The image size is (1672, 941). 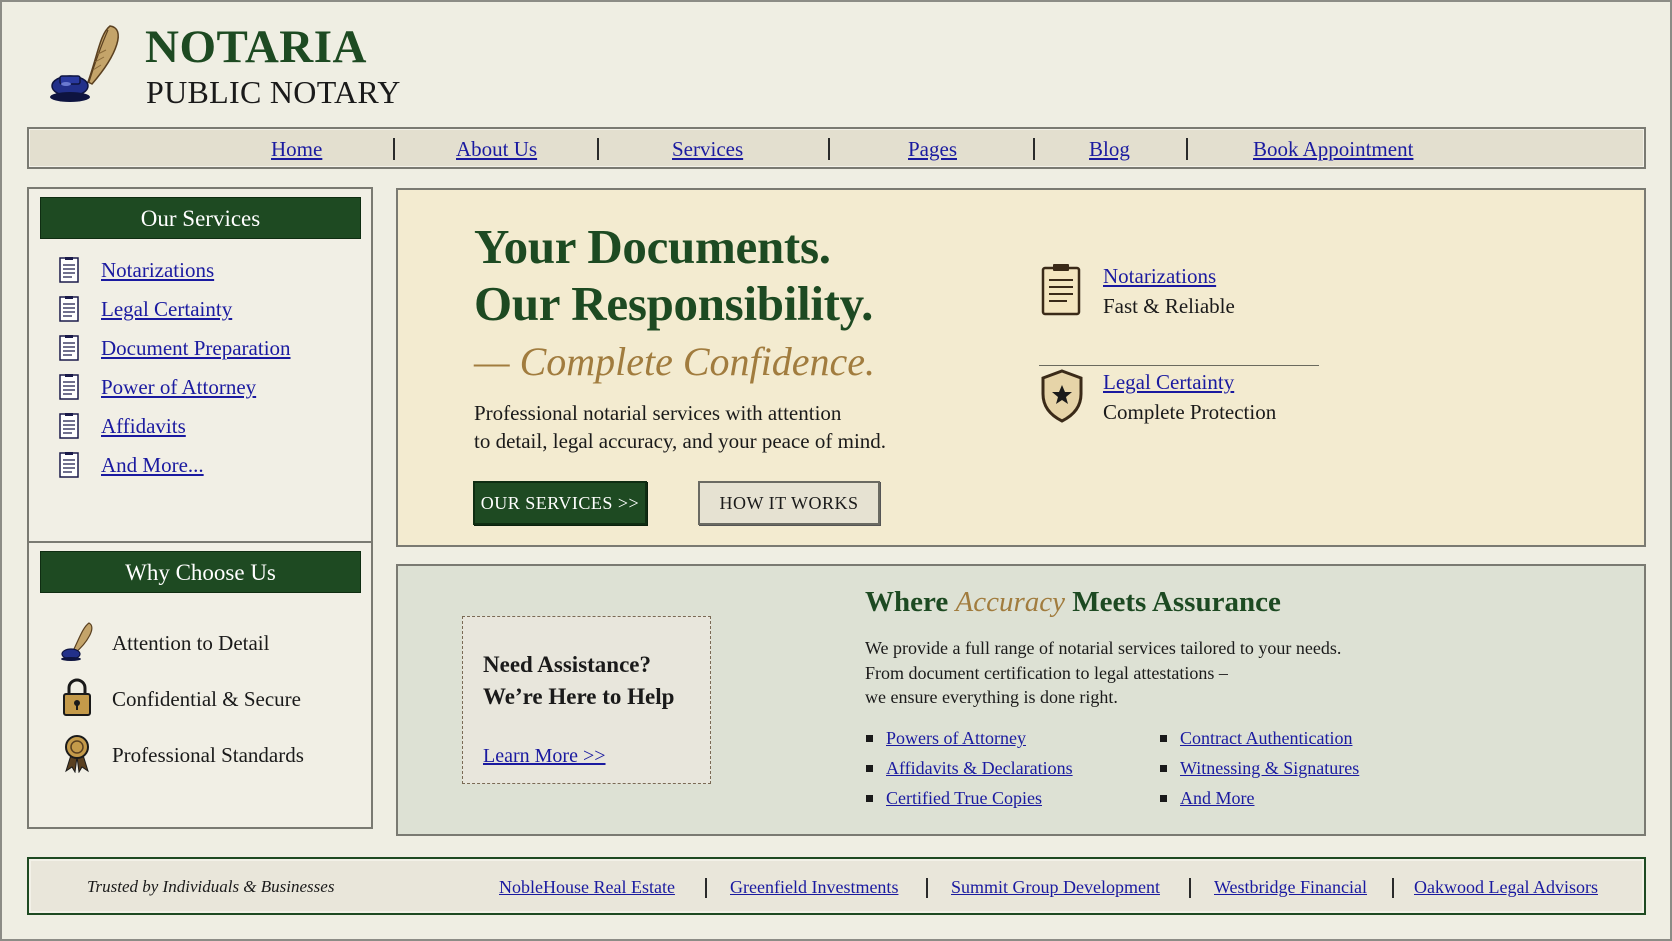 I want to click on sidebar-item-affidavits: Affidavits, so click(x=209, y=427).